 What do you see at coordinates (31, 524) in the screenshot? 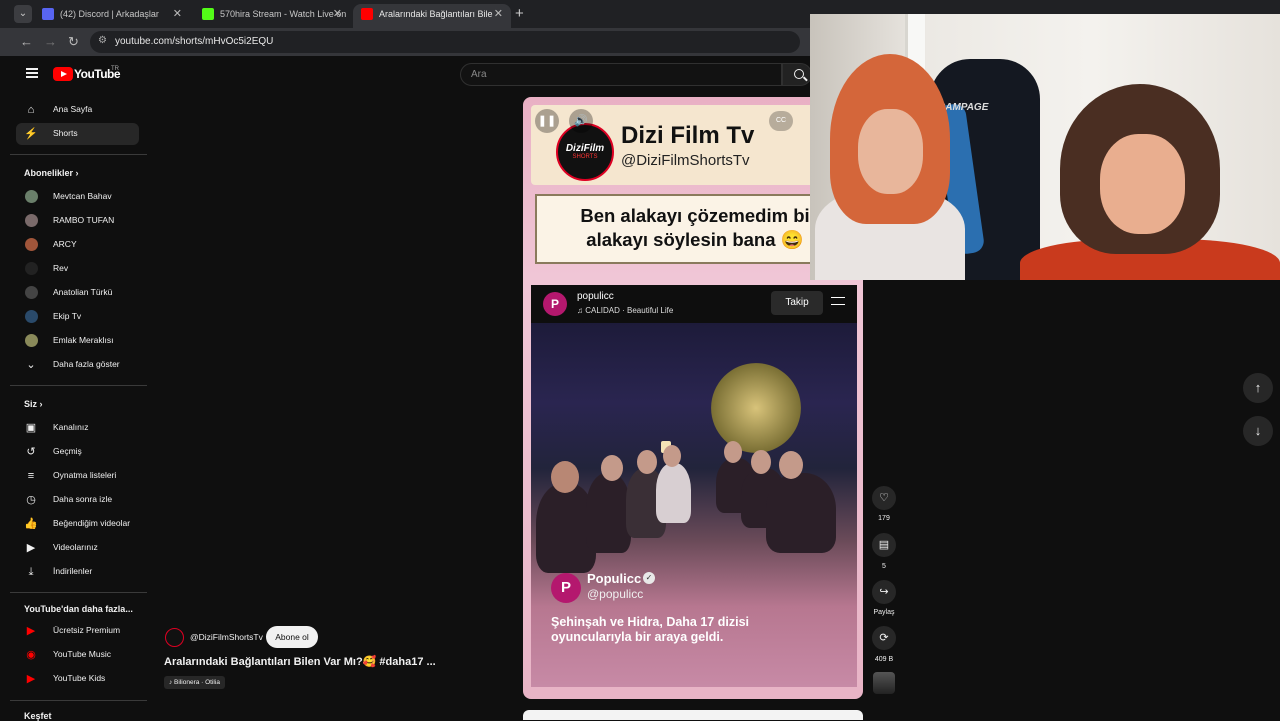
I see `thumbs-up-icon: 👍` at bounding box center [31, 524].